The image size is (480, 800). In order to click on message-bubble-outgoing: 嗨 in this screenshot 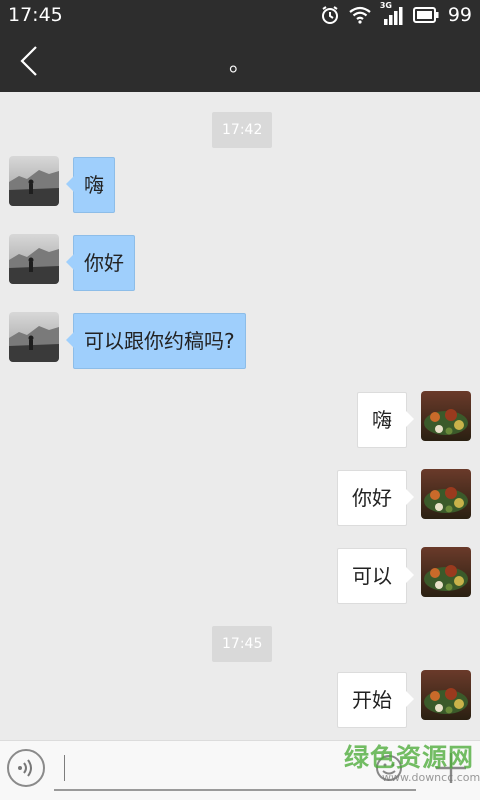, I will do `click(385, 420)`.